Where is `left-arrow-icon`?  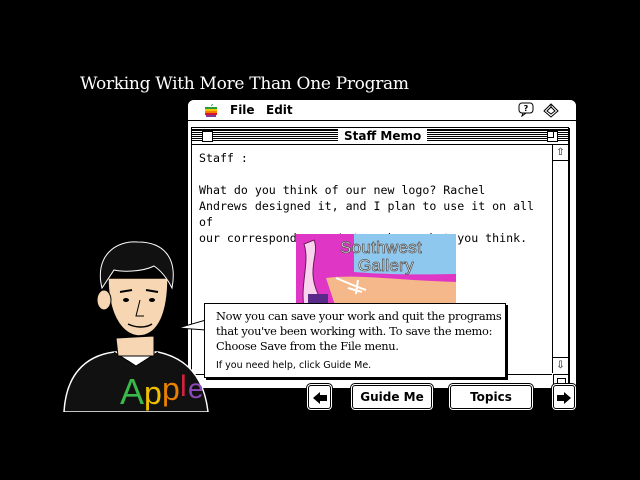 left-arrow-icon is located at coordinates (319, 397).